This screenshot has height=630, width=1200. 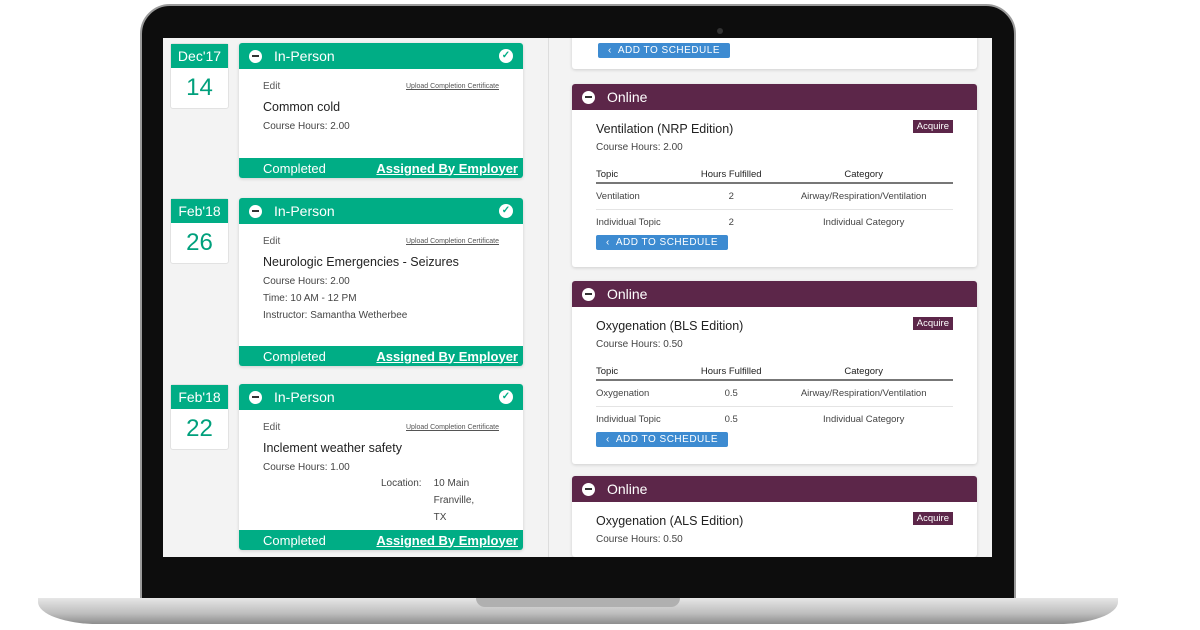 I want to click on date-month: Dec'17, so click(x=199, y=56).